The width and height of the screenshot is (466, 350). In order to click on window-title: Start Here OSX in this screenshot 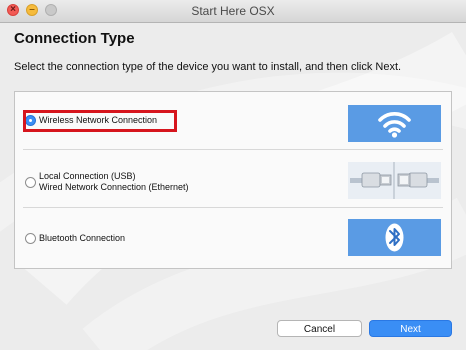, I will do `click(233, 11)`.